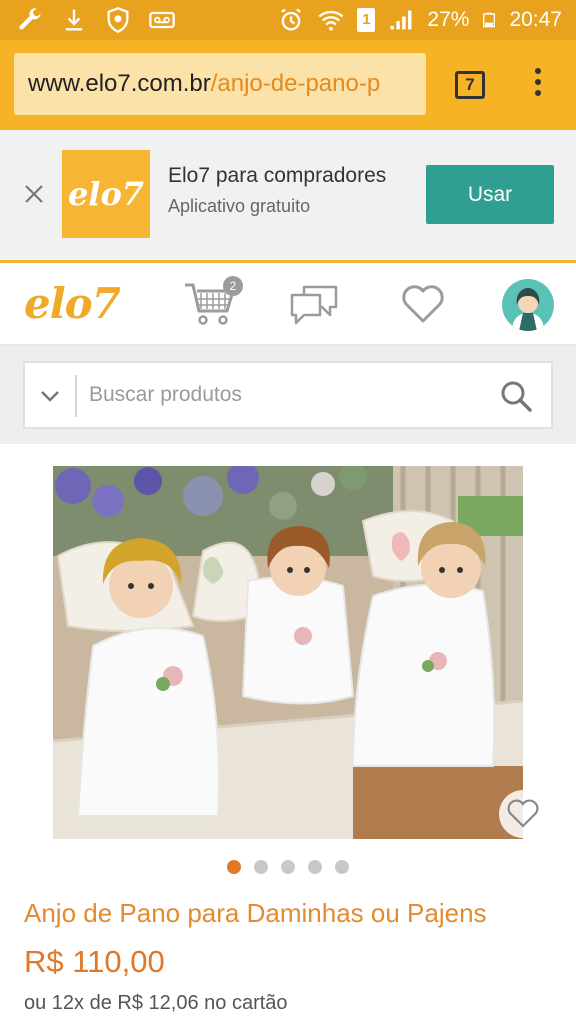 The image size is (576, 1024). What do you see at coordinates (50, 396) in the screenshot?
I see `chevron-down-icon` at bounding box center [50, 396].